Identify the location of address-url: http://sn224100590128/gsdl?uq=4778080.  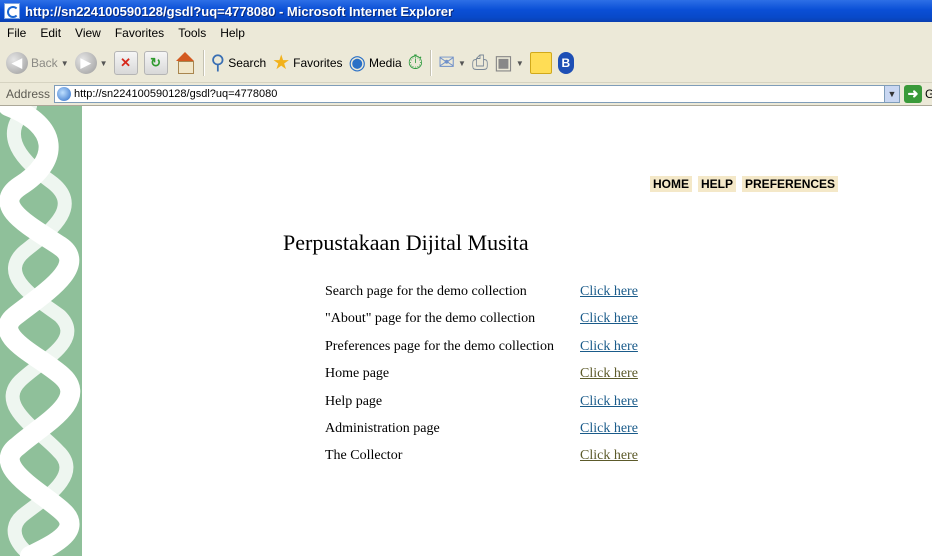
(175, 94).